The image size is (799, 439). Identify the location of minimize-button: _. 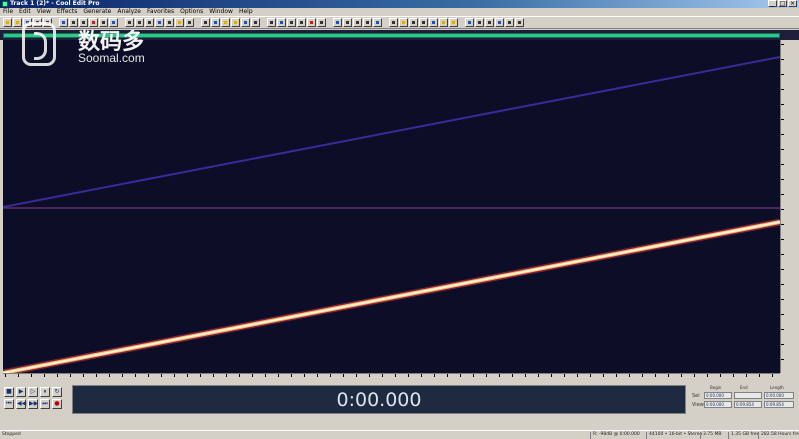
(772, 3).